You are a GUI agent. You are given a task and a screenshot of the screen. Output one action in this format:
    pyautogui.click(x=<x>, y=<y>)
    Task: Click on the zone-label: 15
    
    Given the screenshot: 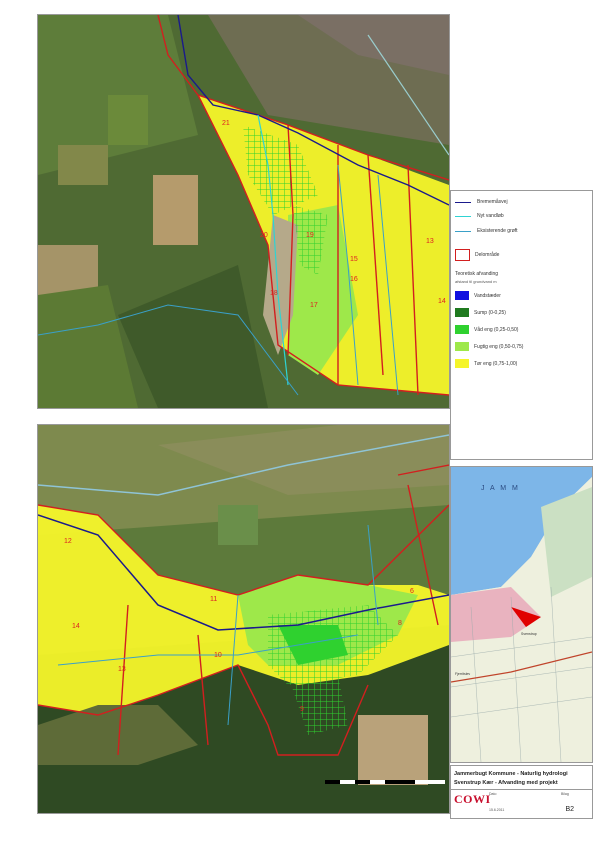 What is the action you would take?
    pyautogui.click(x=354, y=259)
    